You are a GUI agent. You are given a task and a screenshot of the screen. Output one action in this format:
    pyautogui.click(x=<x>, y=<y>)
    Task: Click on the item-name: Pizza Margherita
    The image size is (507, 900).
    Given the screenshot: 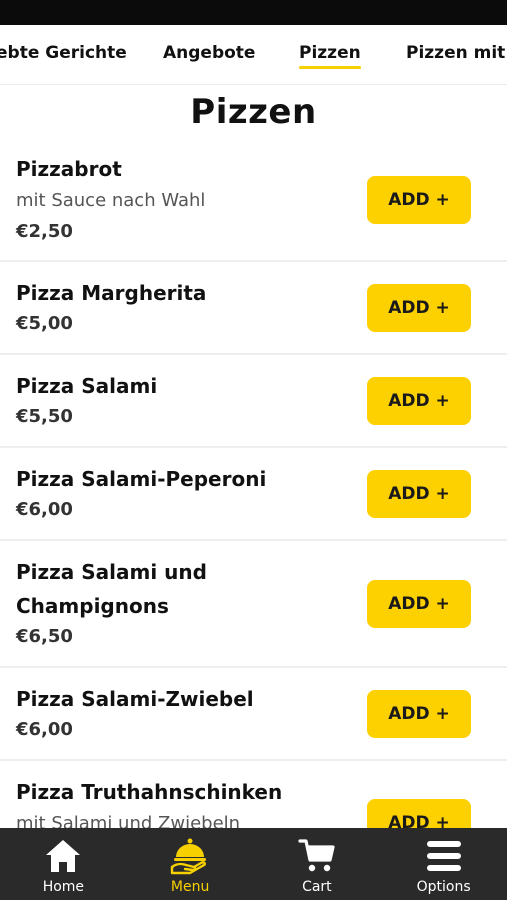 What is the action you would take?
    pyautogui.click(x=111, y=293)
    